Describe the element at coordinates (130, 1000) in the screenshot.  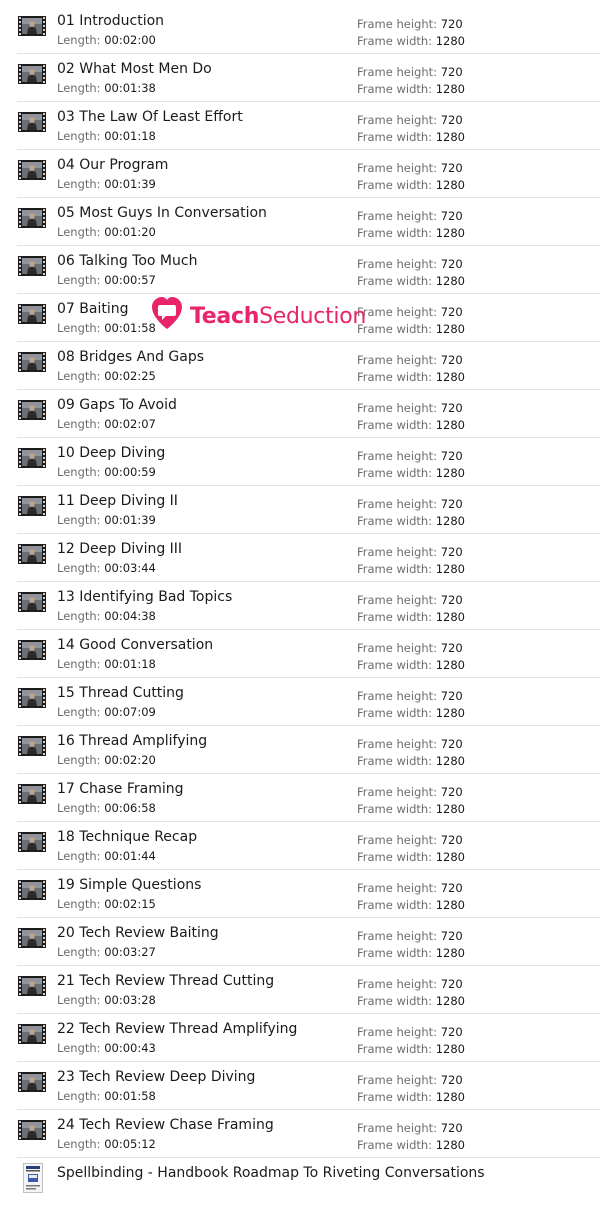
I see `length-value: 00:03:28` at that location.